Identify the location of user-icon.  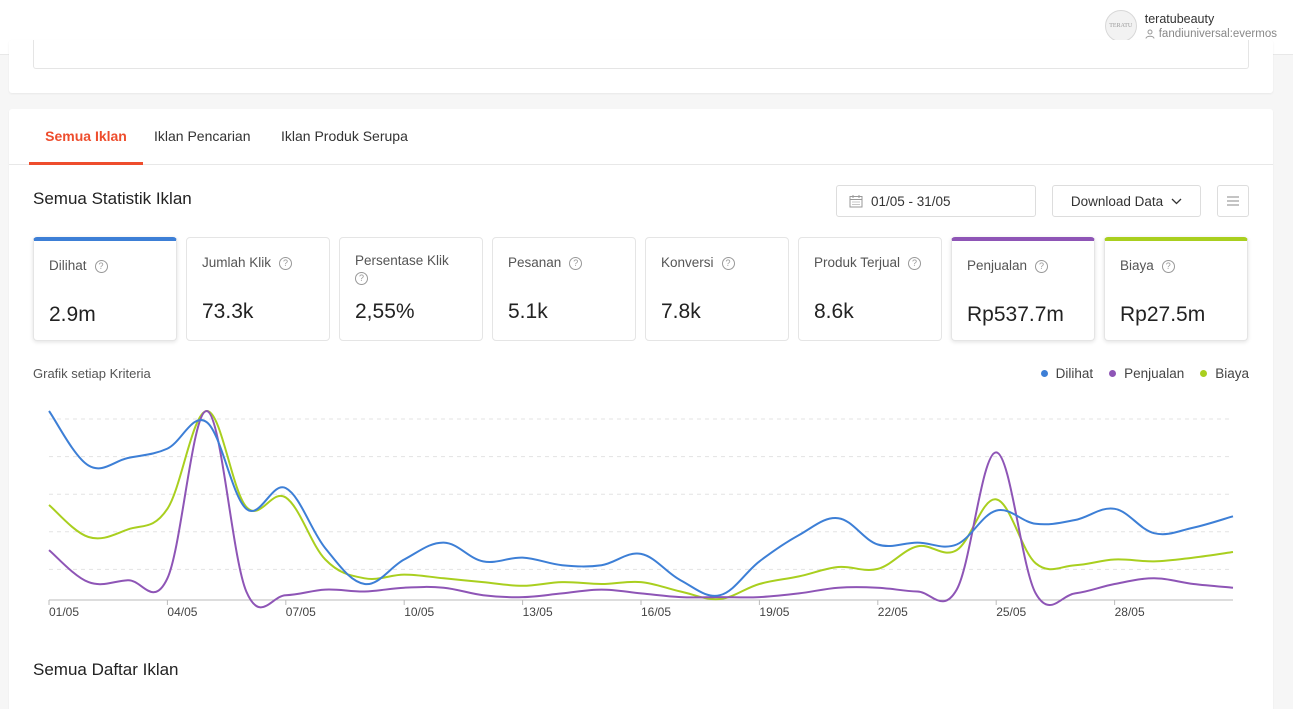
(1150, 34).